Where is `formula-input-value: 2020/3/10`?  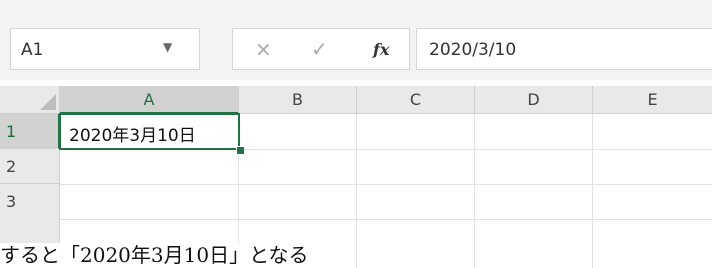
formula-input-value: 2020/3/10 is located at coordinates (473, 50).